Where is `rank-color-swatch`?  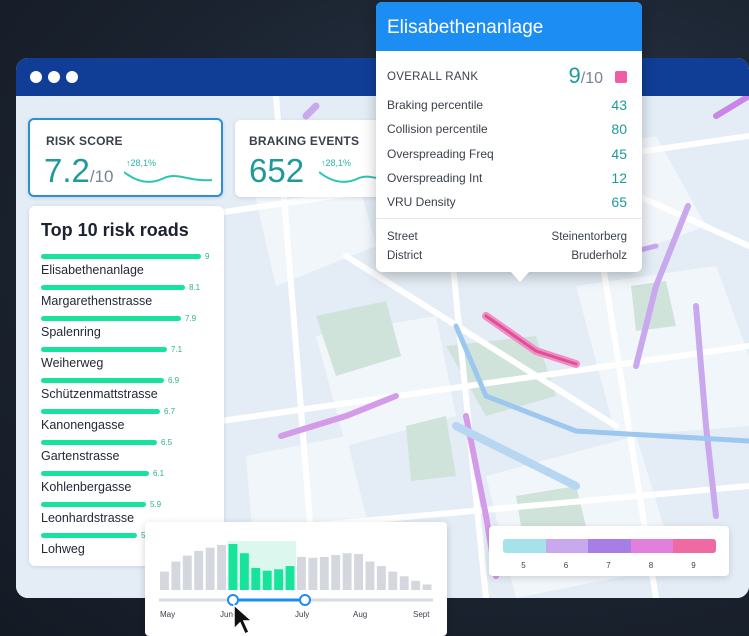 rank-color-swatch is located at coordinates (621, 77).